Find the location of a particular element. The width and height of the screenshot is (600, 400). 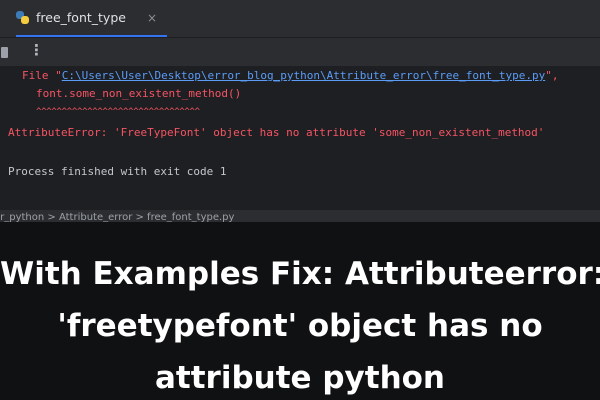

traceback-caret-line: ^^^^^^^^^^^^^^^^^^^^^^^^^^^^^^^^ is located at coordinates (118, 112).